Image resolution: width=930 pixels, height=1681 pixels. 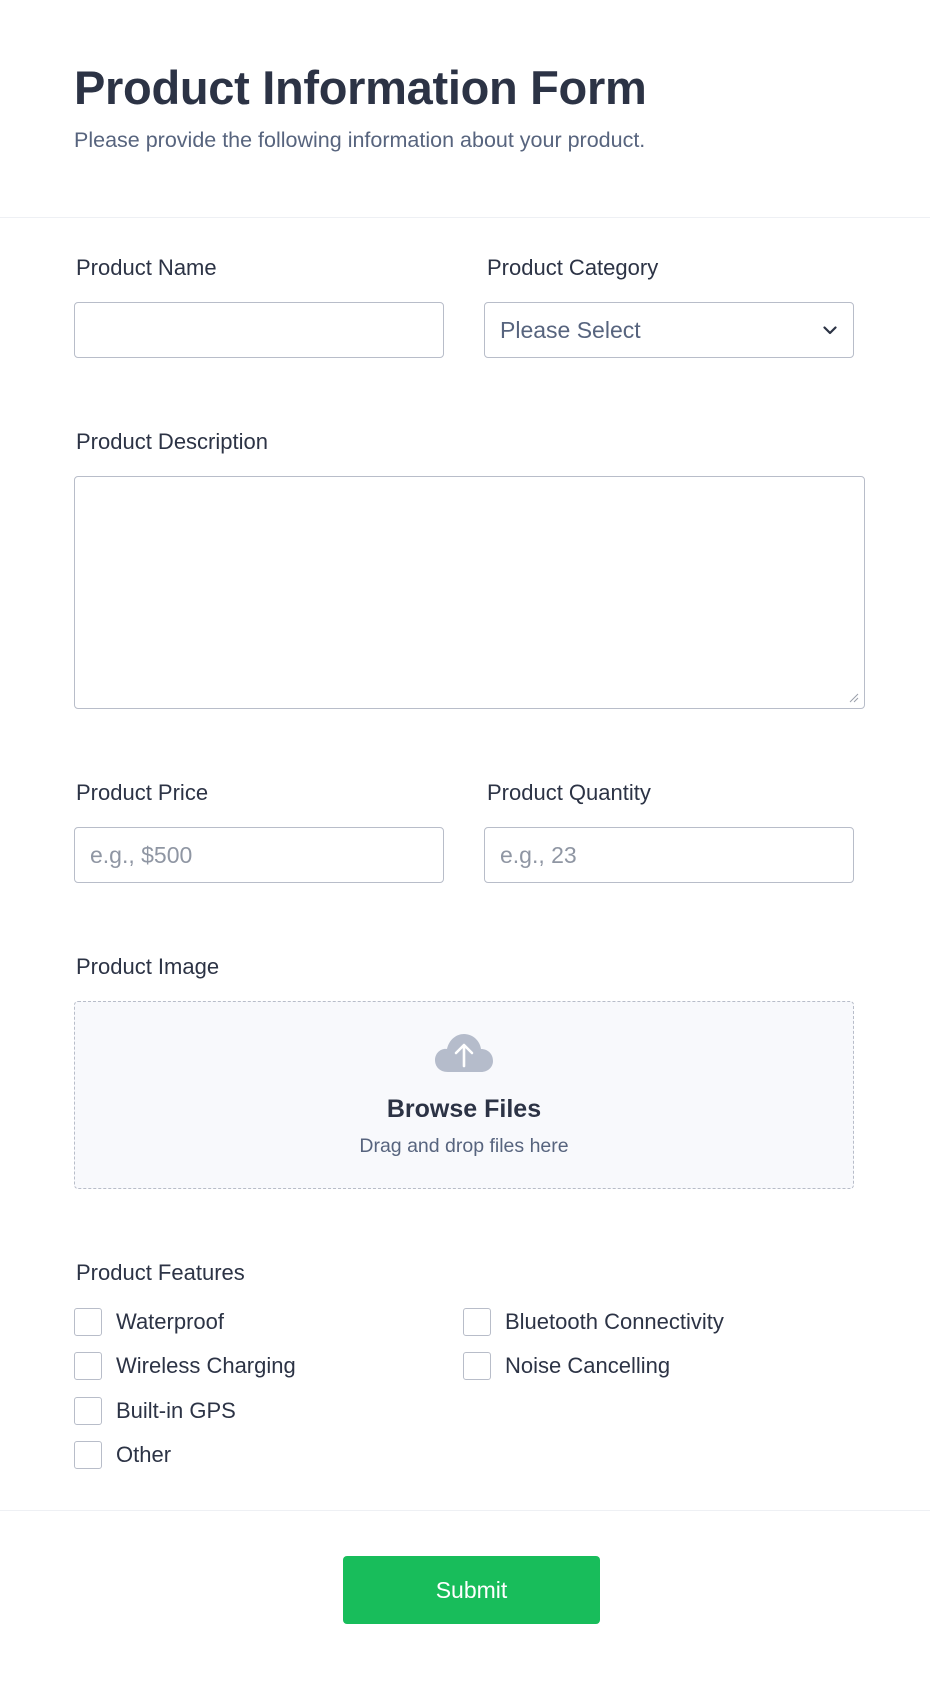 I want to click on product-category-label: Product Category, so click(x=573, y=267).